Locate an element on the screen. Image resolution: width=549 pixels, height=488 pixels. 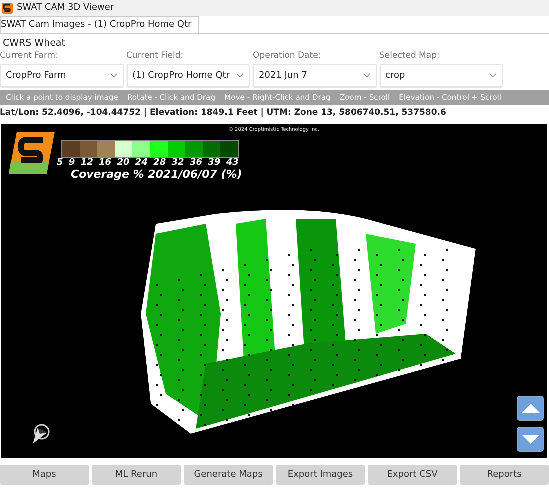
dropdown: CropPro Farm is located at coordinates (62, 75).